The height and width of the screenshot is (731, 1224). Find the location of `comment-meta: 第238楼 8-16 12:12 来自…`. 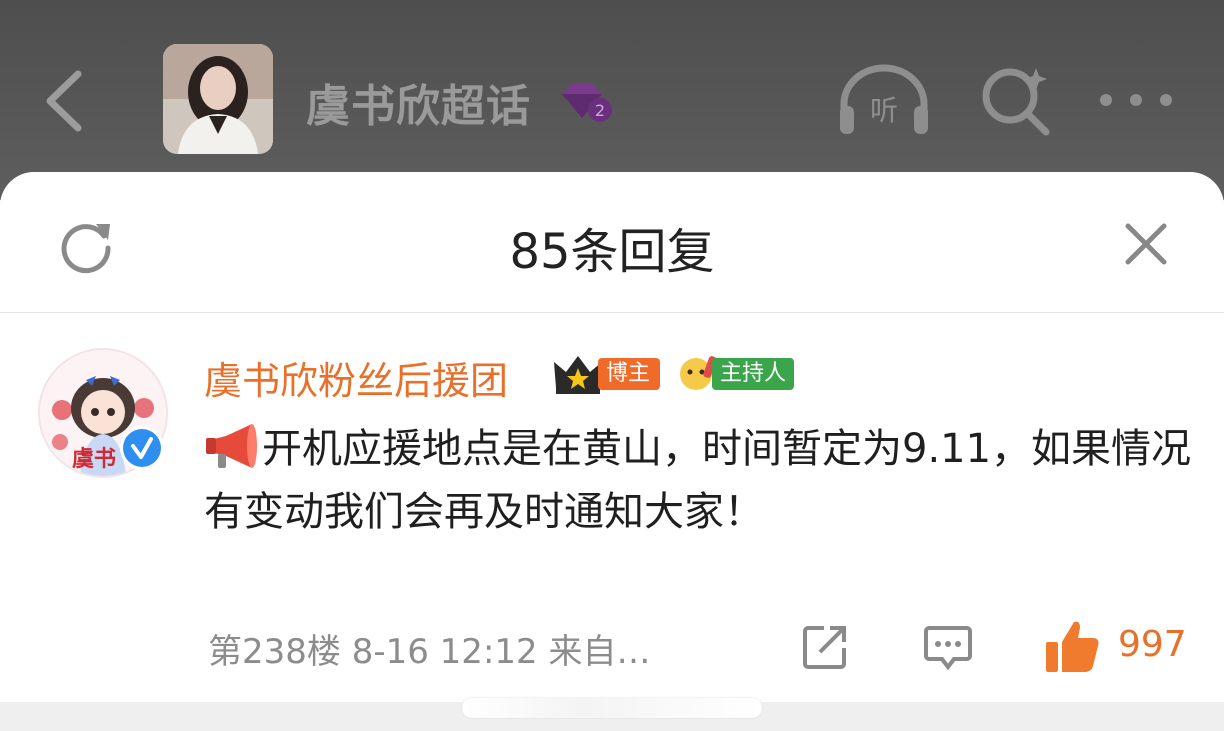

comment-meta: 第238楼 8-16 12:12 来自… is located at coordinates (429, 652).